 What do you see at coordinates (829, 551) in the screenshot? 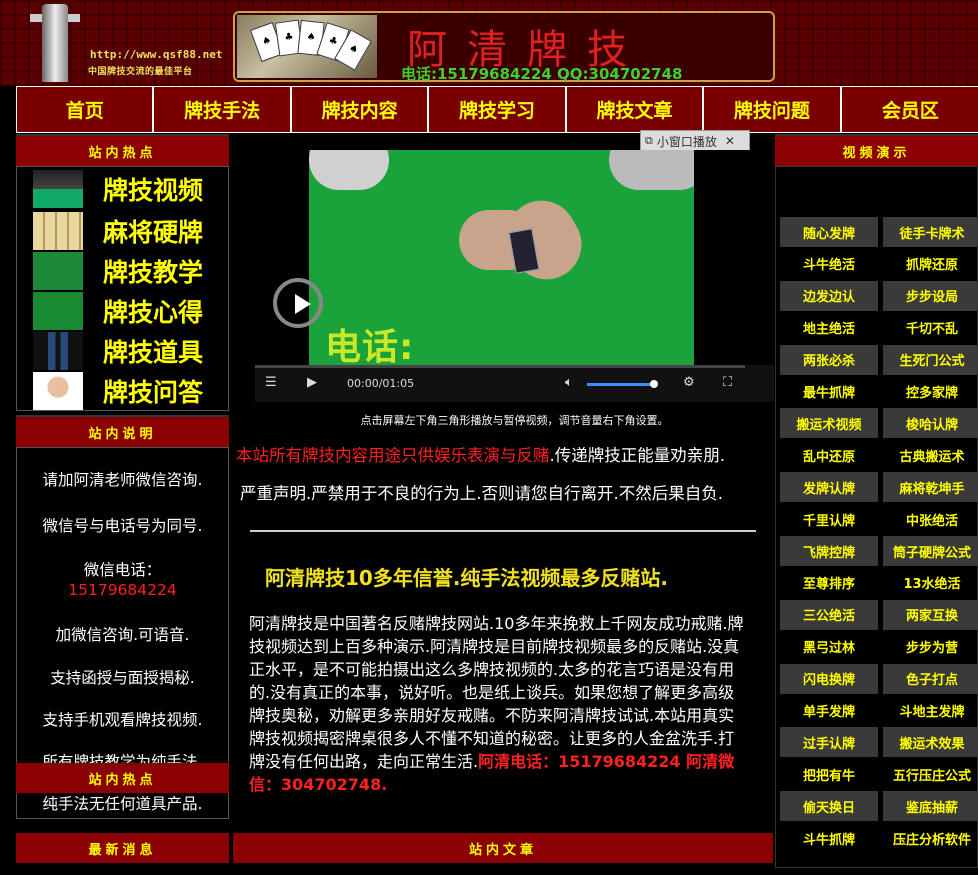
I see `video-demo-link: 飞牌控牌` at bounding box center [829, 551].